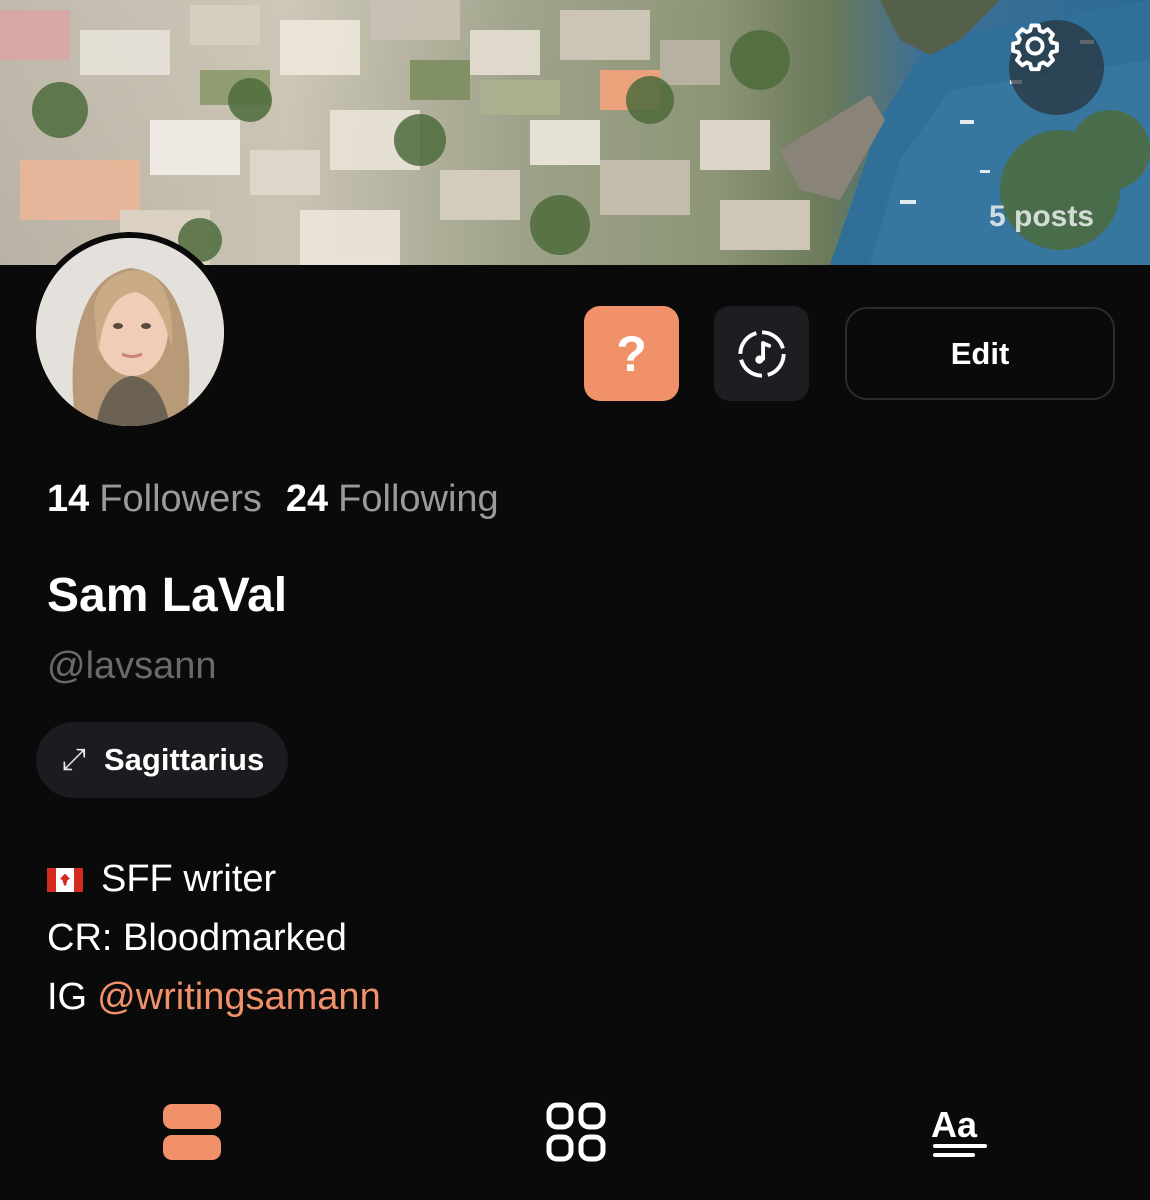 Image resolution: width=1150 pixels, height=1200 pixels. I want to click on music-button, so click(761, 353).